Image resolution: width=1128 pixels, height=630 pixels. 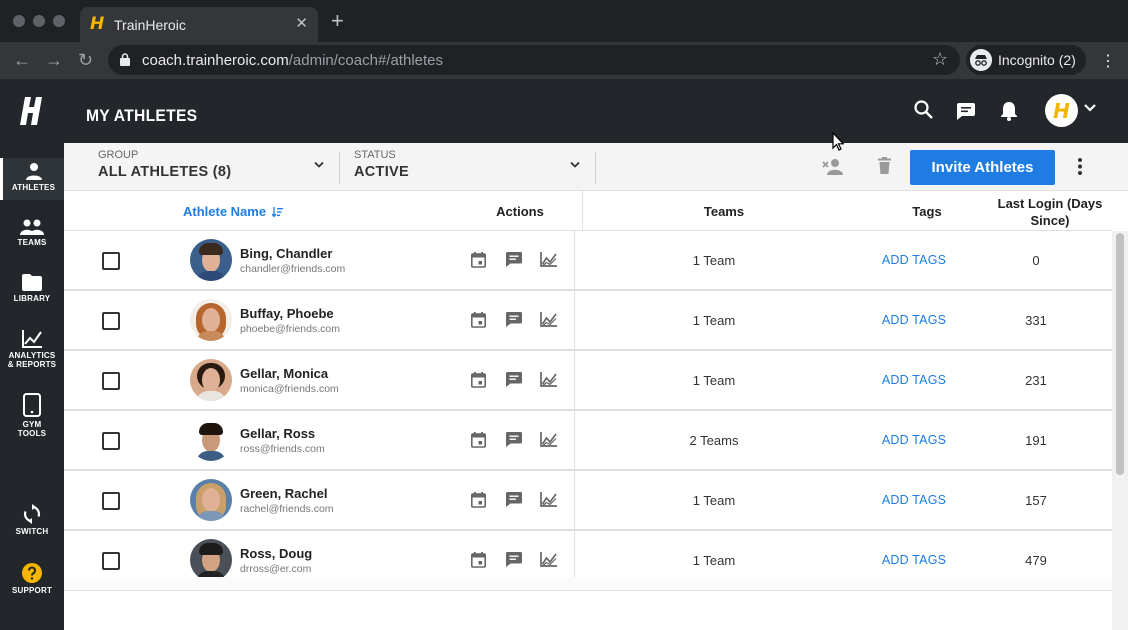 What do you see at coordinates (1050, 212) in the screenshot?
I see `column-header-last-login: Last Login (Days Since)` at bounding box center [1050, 212].